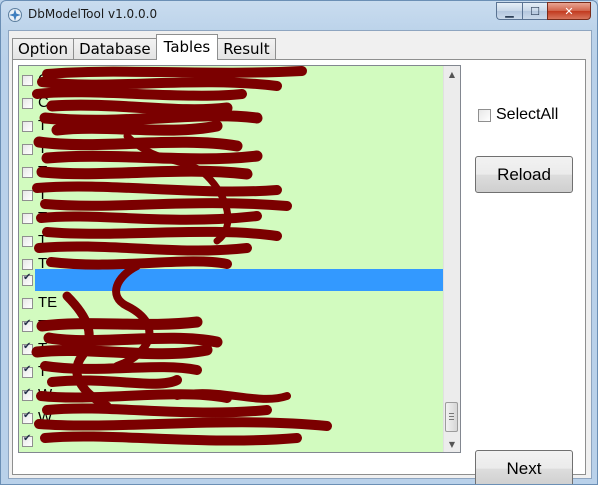  I want to click on tab-strip: Option Database Tables Result, so click(144, 47).